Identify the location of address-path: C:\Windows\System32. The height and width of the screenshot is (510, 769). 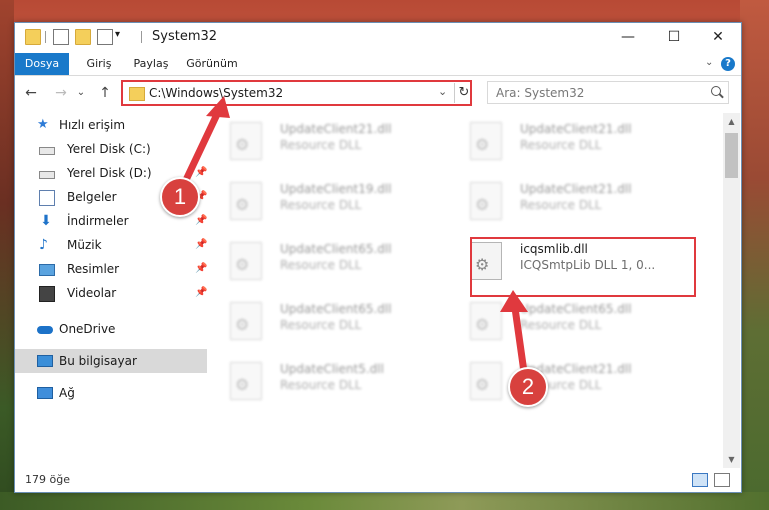
(216, 93).